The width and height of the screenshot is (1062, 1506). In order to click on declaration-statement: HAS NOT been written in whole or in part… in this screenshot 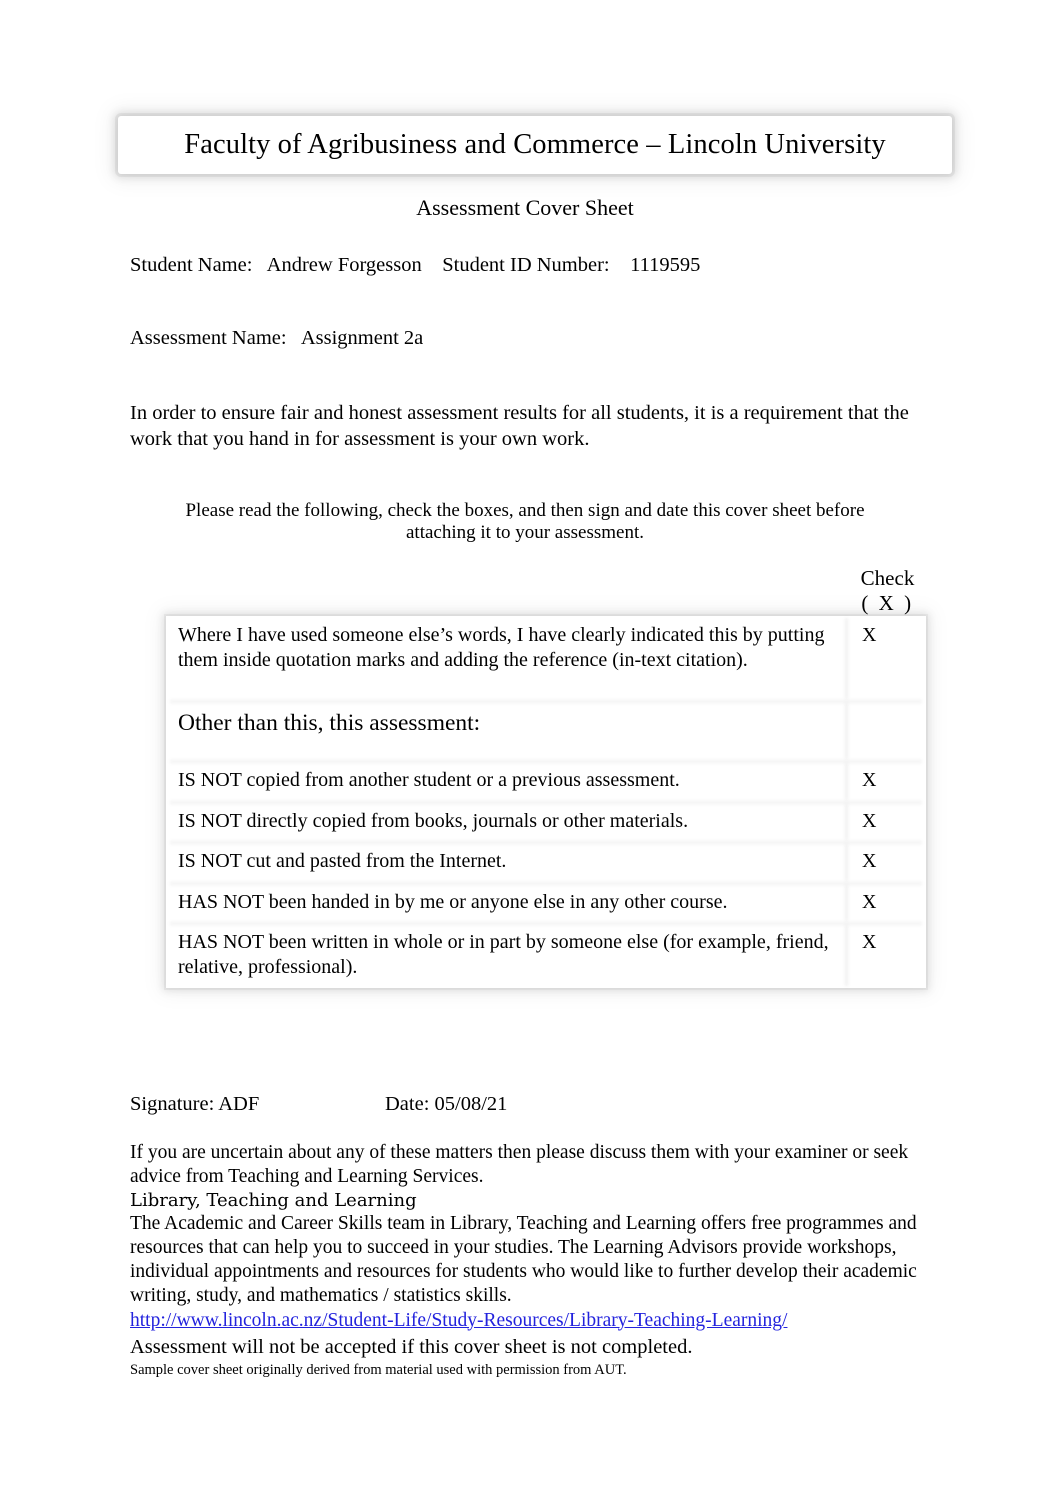, I will do `click(503, 954)`.